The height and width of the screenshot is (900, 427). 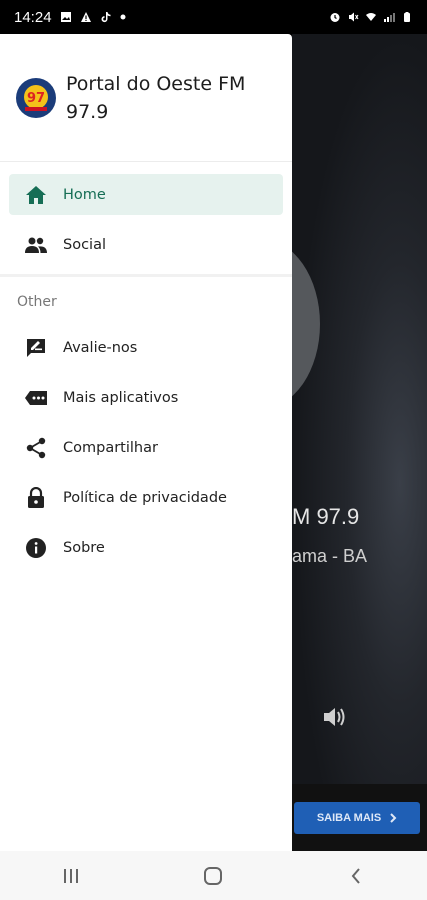 What do you see at coordinates (389, 17) in the screenshot?
I see `signal-icon` at bounding box center [389, 17].